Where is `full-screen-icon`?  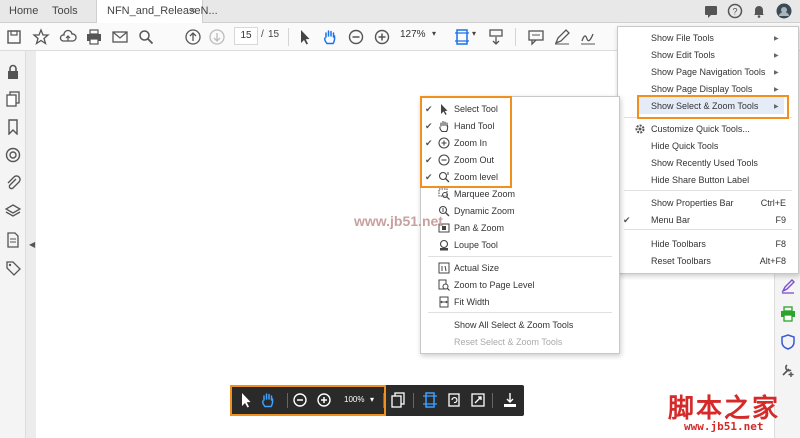 full-screen-icon is located at coordinates (478, 400).